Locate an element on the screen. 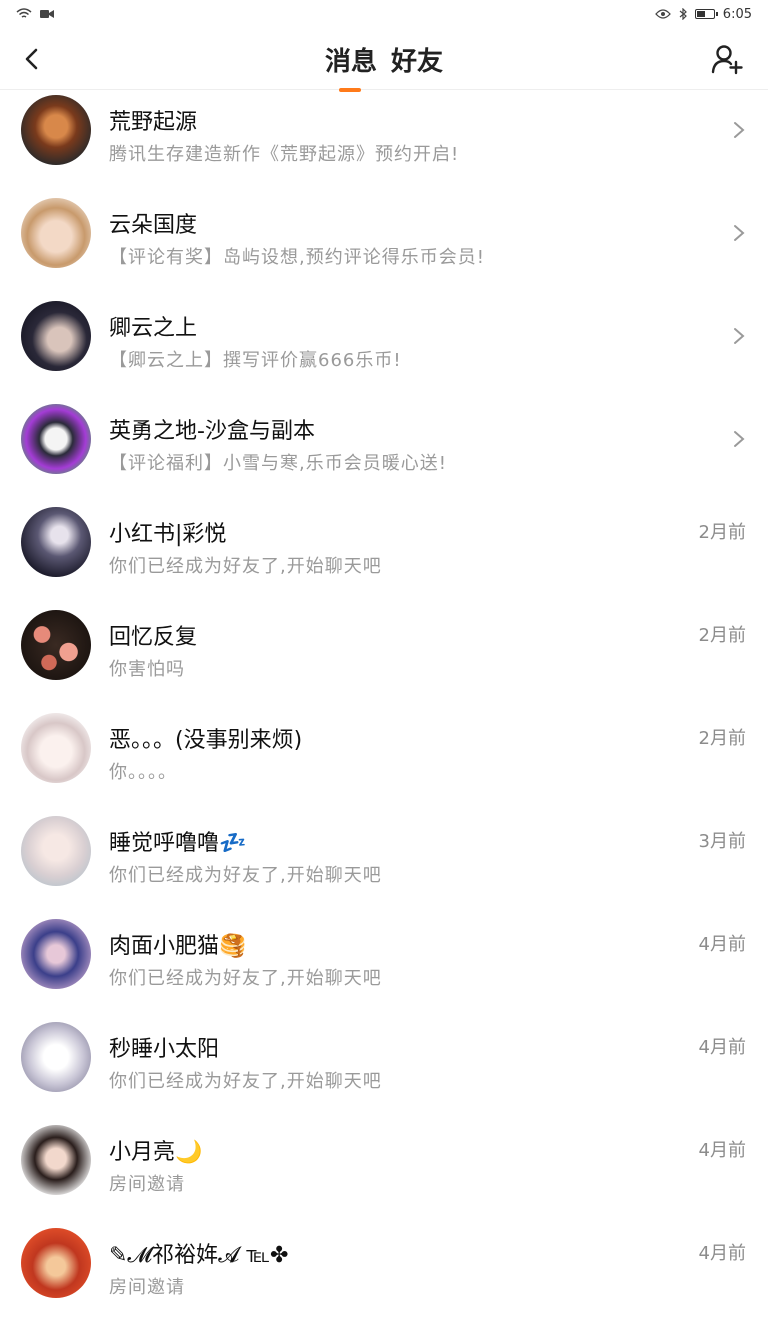 The image size is (768, 1326). tab-friends: 好友 is located at coordinates (417, 59).